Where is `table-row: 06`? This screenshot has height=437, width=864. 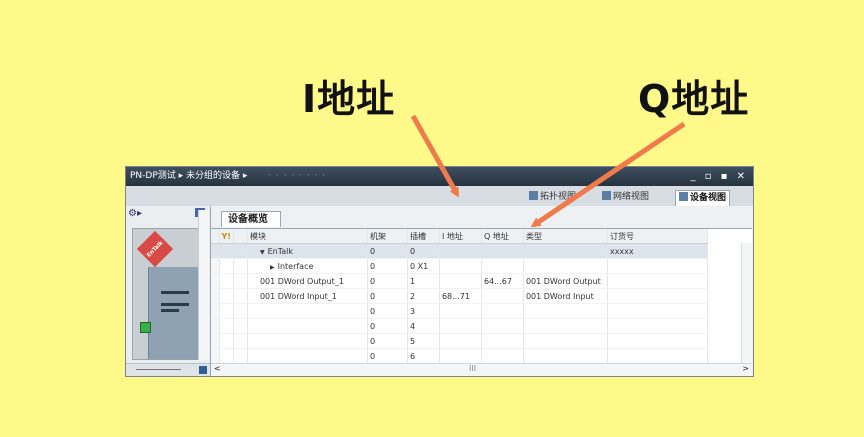
table-row: 06 is located at coordinates (459, 356).